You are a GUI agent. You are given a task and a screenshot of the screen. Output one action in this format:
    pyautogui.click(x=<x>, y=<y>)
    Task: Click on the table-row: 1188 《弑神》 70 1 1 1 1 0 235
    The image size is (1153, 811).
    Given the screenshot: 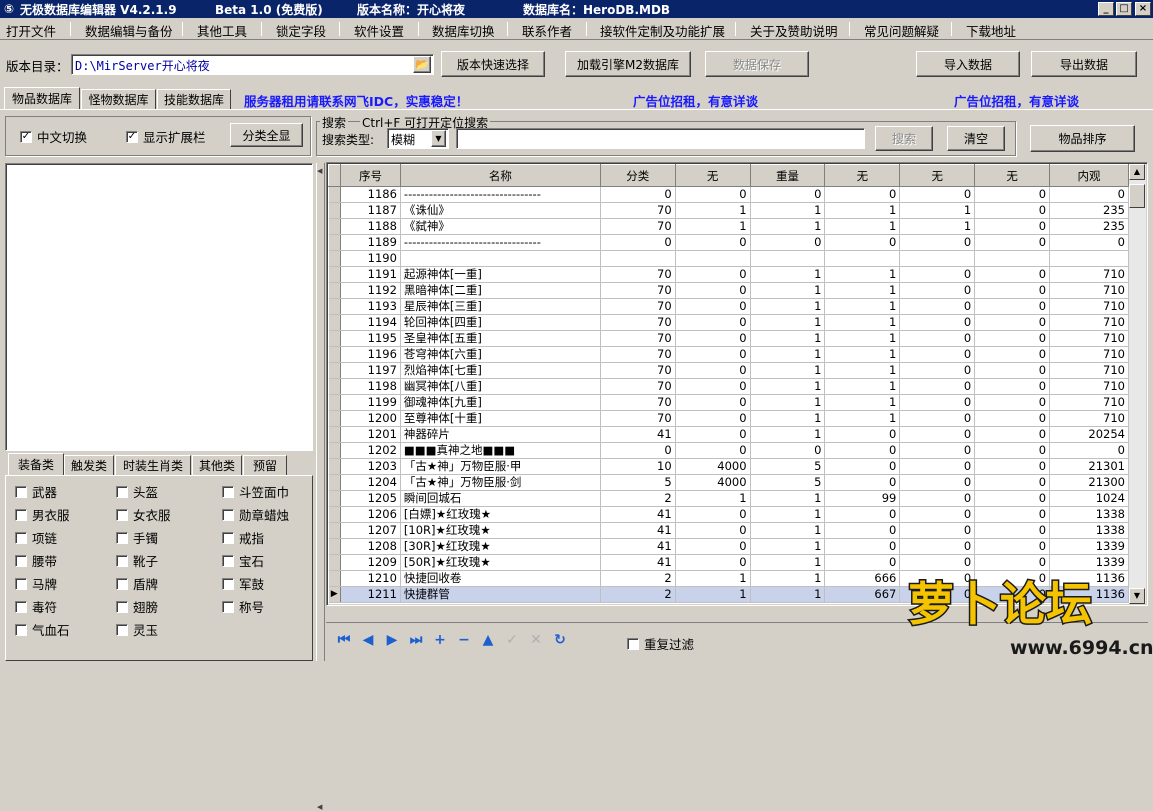 What is the action you would take?
    pyautogui.click(x=728, y=226)
    